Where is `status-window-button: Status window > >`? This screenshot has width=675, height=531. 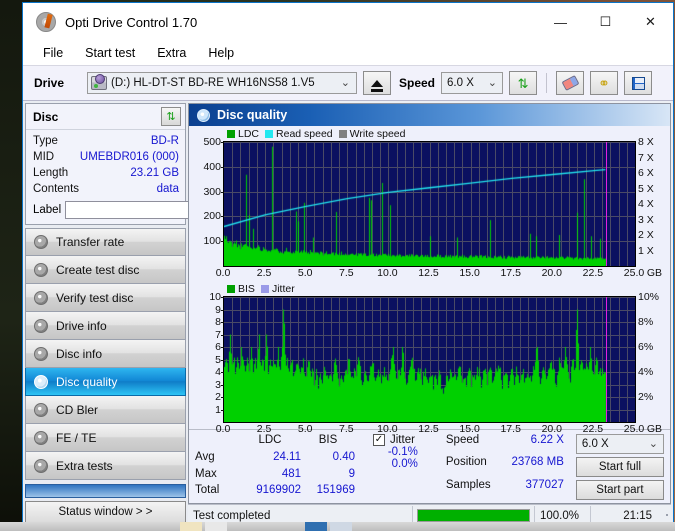 status-window-button: Status window > > is located at coordinates (105, 512).